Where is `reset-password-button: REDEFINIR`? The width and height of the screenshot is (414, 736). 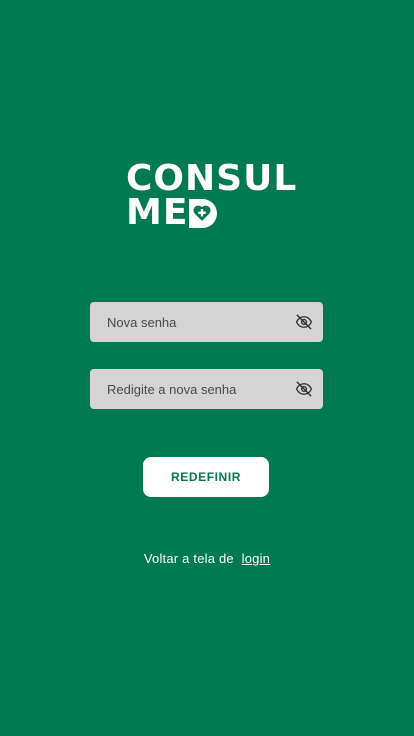 reset-password-button: REDEFINIR is located at coordinates (206, 477).